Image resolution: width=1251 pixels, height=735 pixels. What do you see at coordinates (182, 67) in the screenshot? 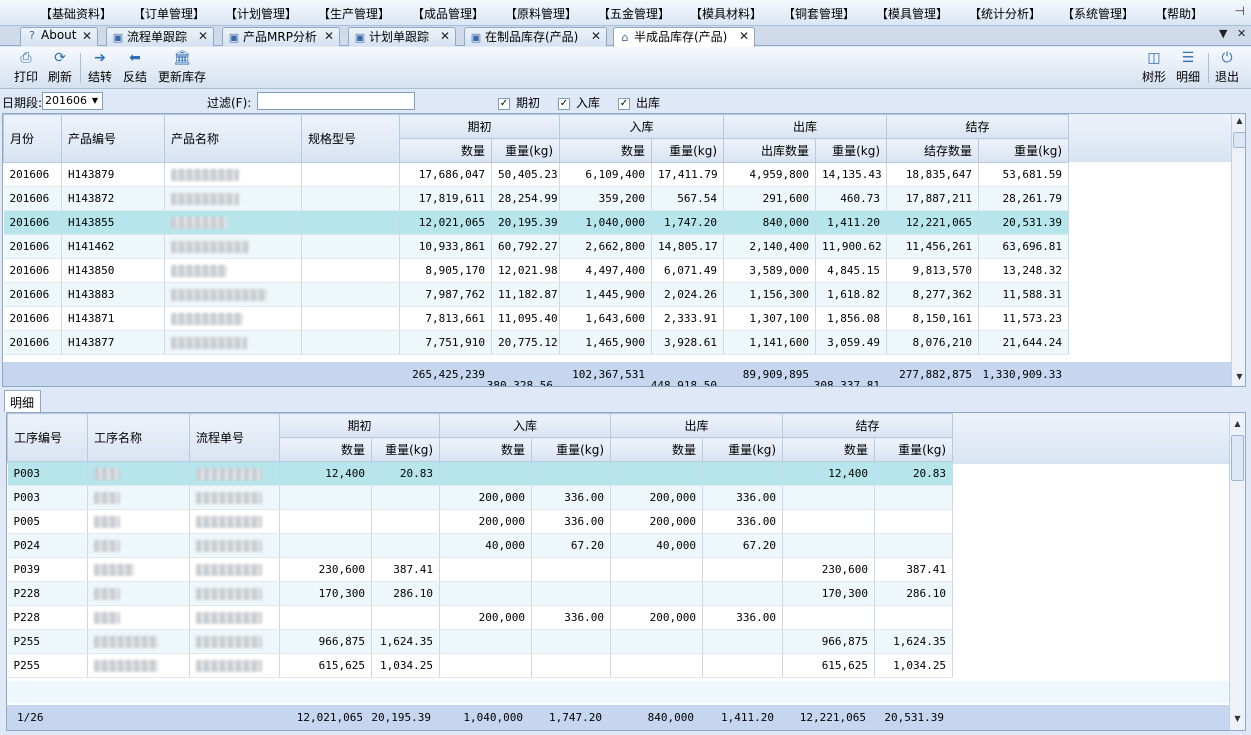
I see `update-inventory-button: 🏛 更新库存` at bounding box center [182, 67].